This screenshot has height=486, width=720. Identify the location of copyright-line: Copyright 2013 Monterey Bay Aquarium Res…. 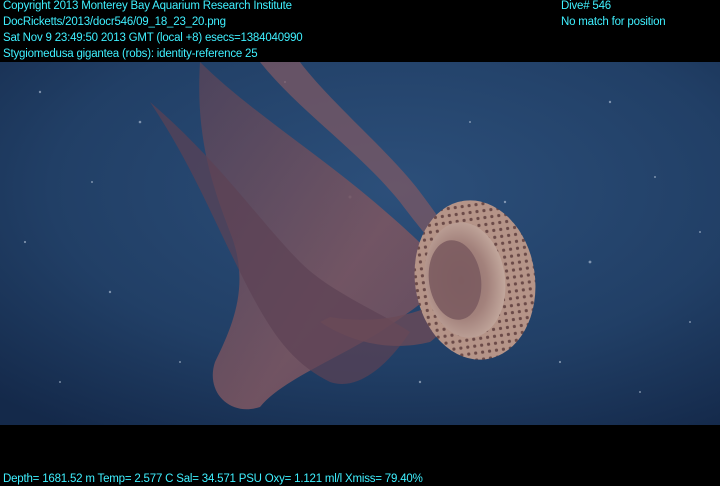
(147, 6).